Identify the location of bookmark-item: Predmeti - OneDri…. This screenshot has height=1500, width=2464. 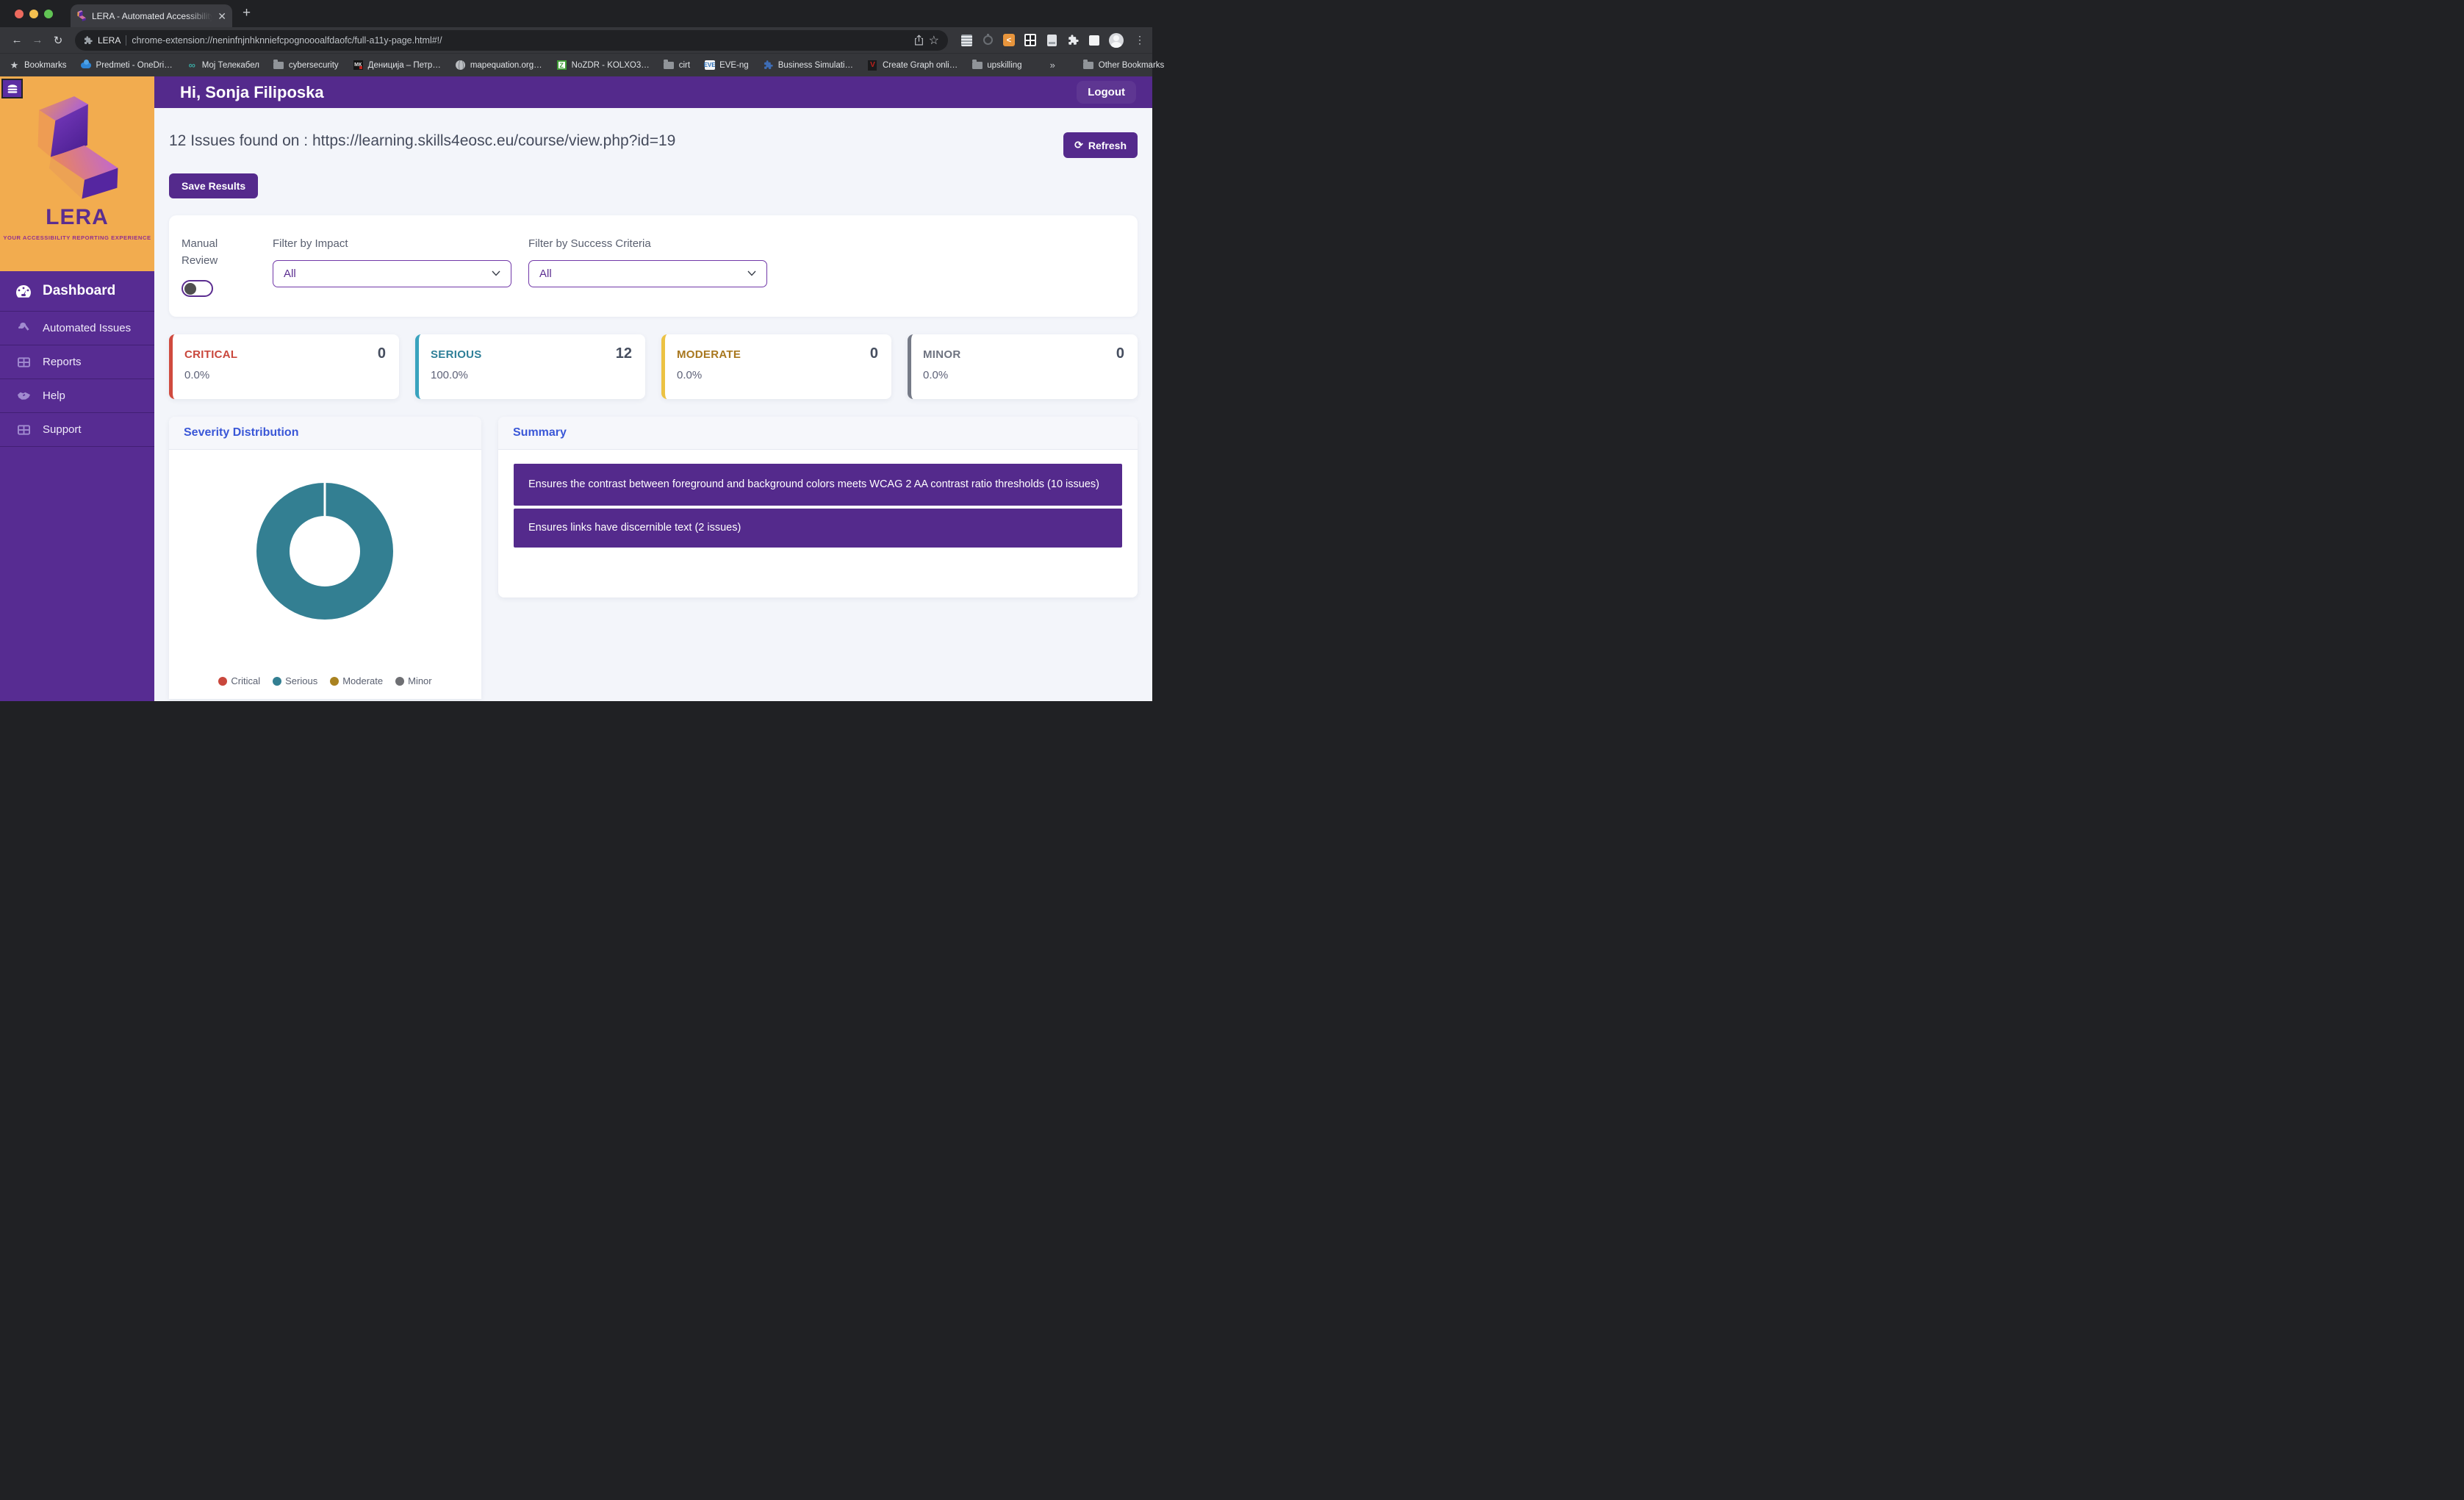
(127, 65).